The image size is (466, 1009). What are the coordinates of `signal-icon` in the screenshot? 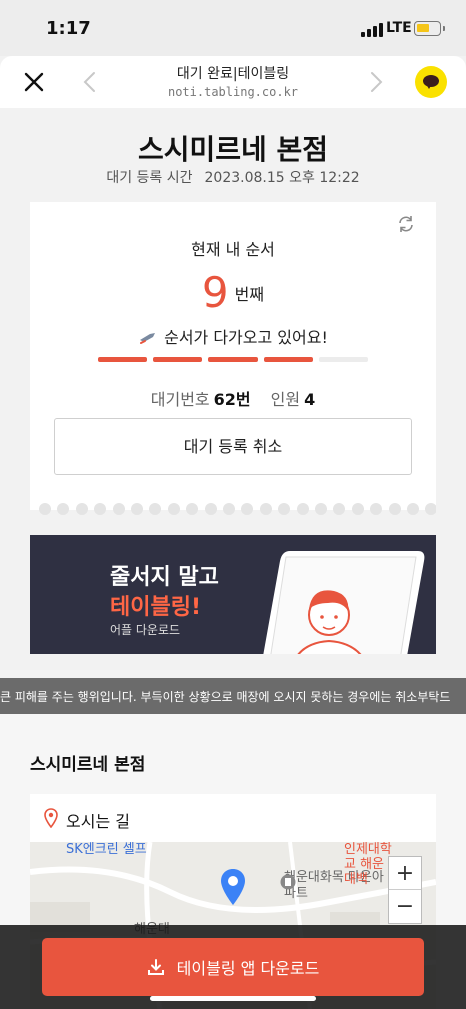 It's located at (372, 30).